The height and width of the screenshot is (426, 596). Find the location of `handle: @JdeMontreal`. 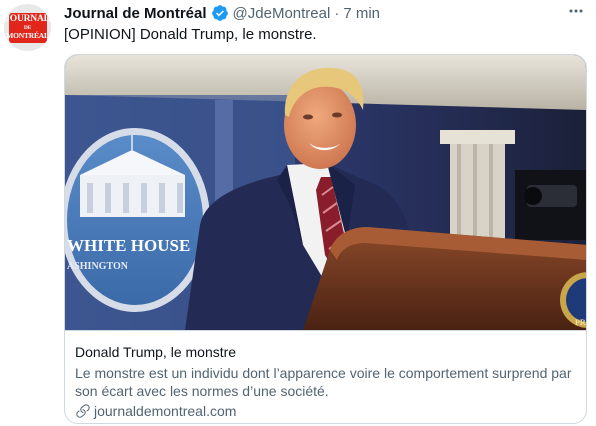

handle: @JdeMontreal is located at coordinates (282, 13).